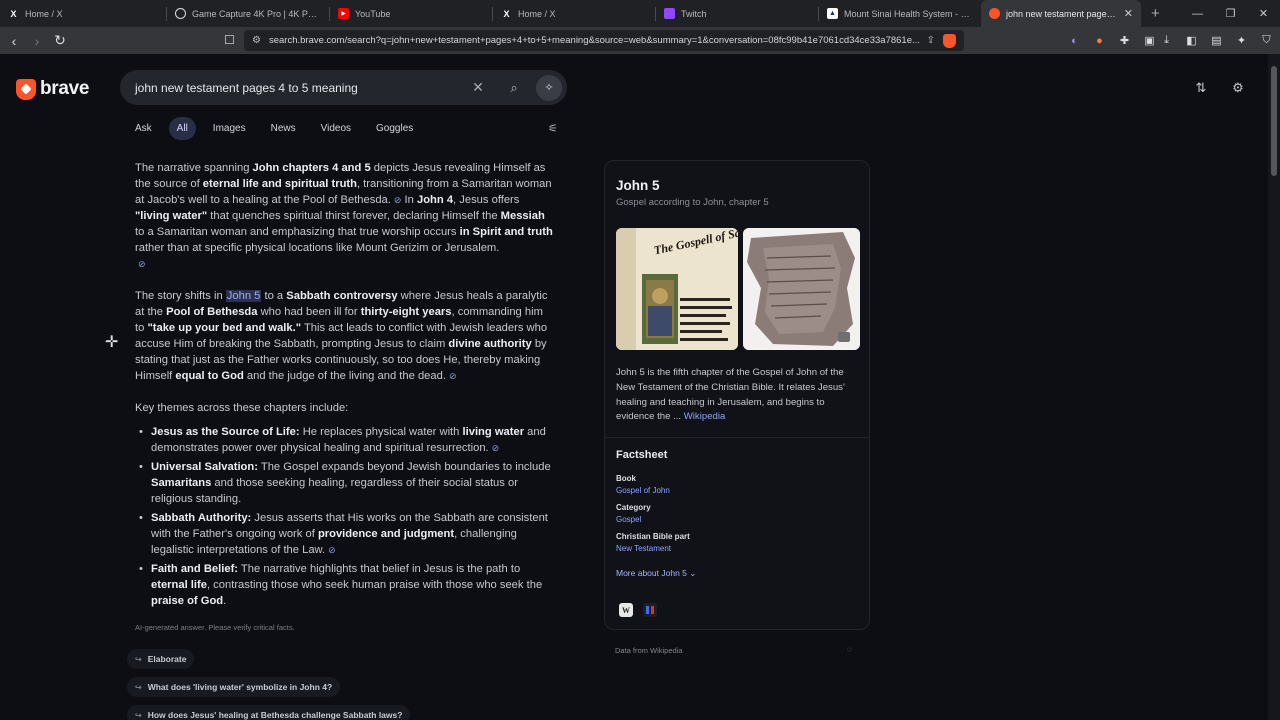 The width and height of the screenshot is (1280, 720). I want to click on bookmark-icon: ☐, so click(229, 40).